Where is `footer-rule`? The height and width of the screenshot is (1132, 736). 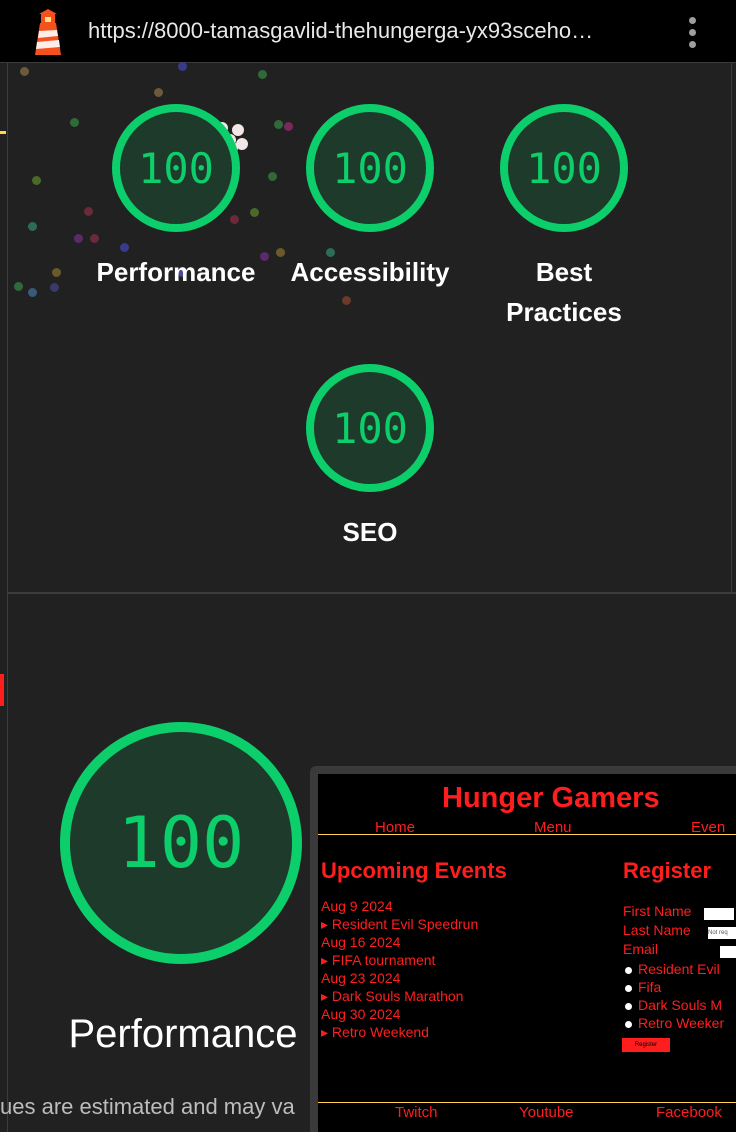
footer-rule is located at coordinates (527, 1102).